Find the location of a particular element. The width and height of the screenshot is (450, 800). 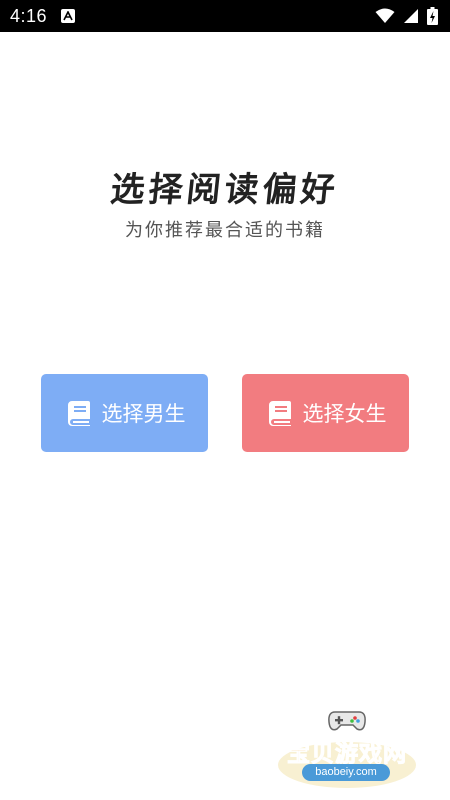

choose-male-label: 选择男生 is located at coordinates (143, 414).